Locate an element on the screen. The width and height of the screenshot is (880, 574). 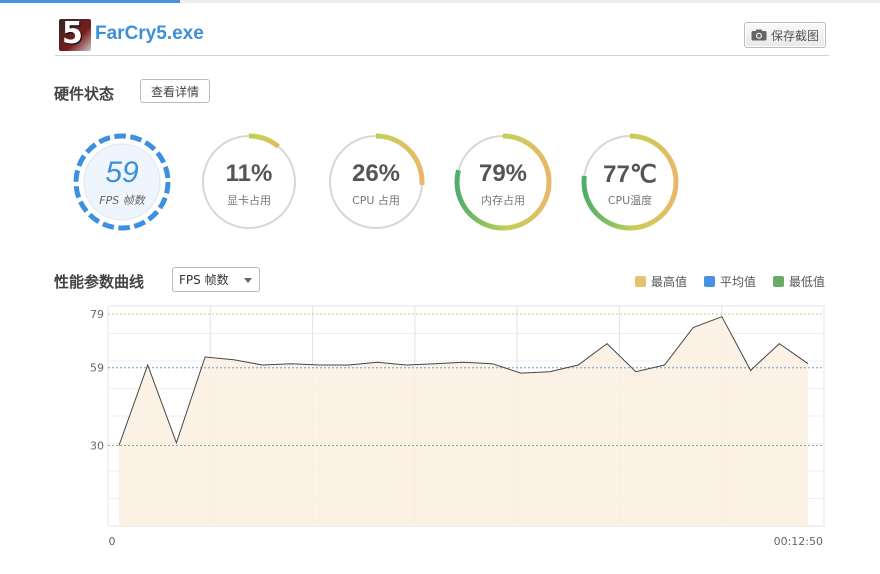
x-end-label: 00:12:50 is located at coordinates (798, 541).